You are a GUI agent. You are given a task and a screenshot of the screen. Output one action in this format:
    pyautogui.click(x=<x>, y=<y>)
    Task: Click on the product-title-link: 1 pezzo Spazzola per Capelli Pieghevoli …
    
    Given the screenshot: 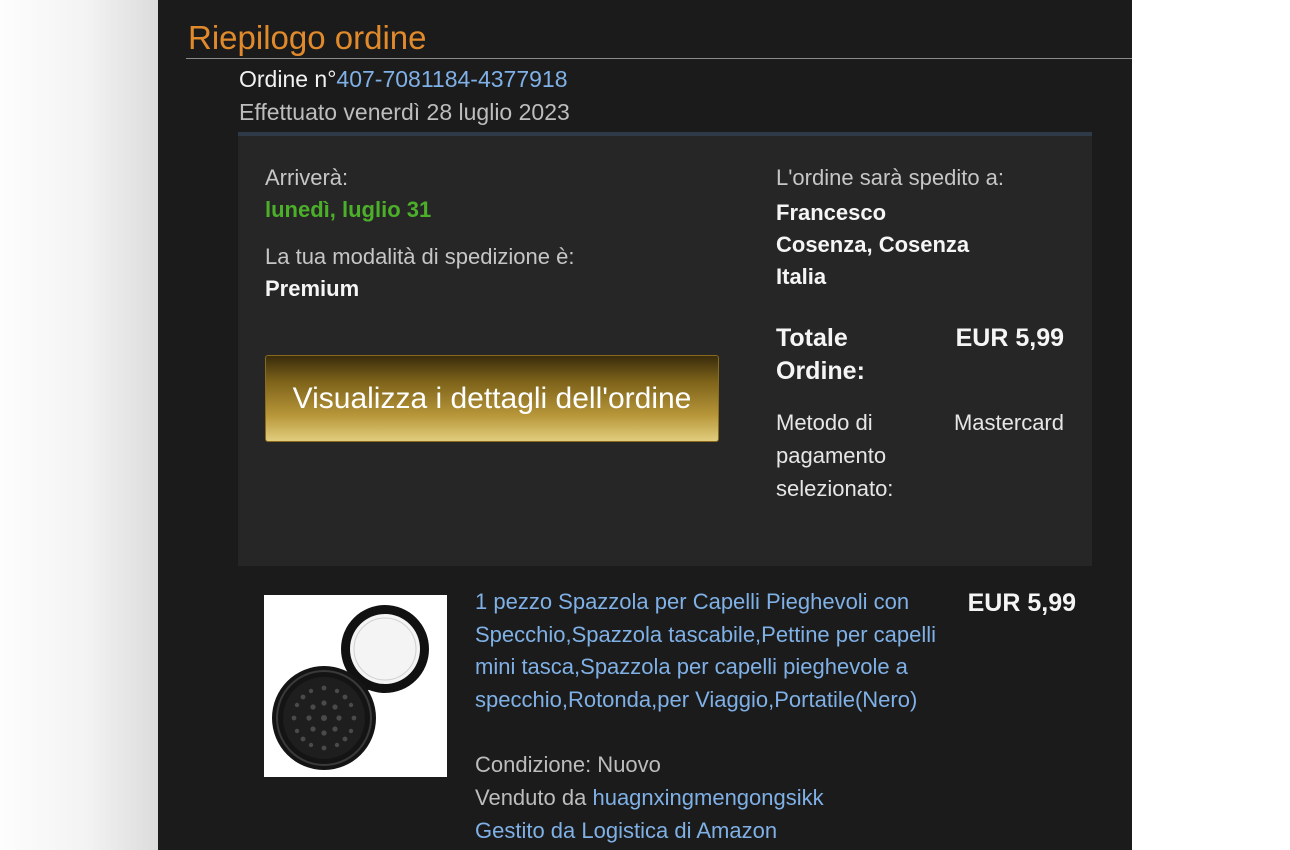 What is the action you would take?
    pyautogui.click(x=710, y=651)
    